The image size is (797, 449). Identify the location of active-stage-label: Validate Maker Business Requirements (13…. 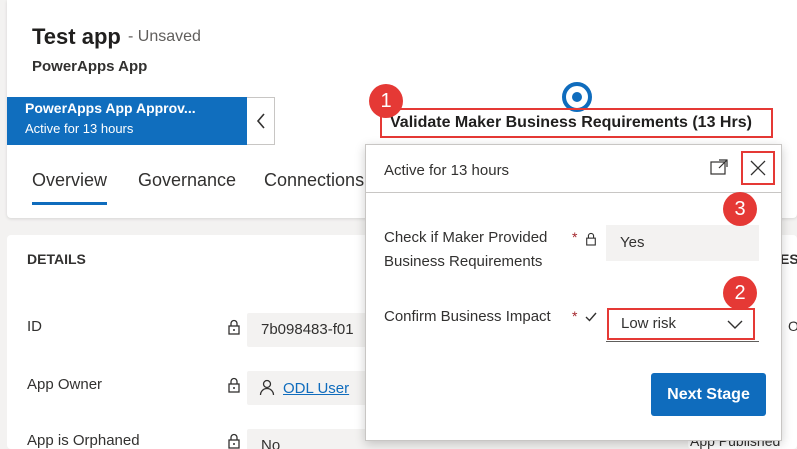
(576, 123).